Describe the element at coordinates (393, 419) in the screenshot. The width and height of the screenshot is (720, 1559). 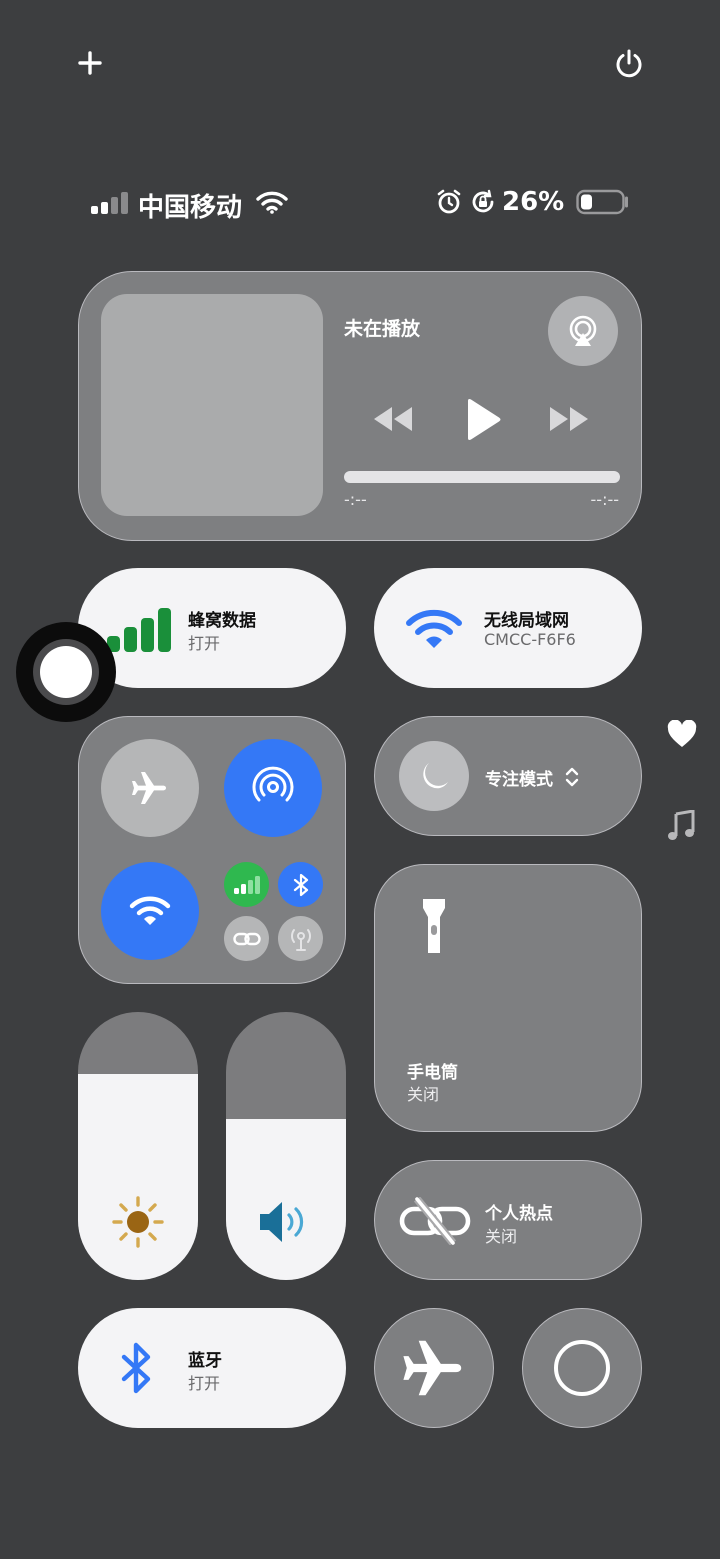
I see `rewind-icon` at that location.